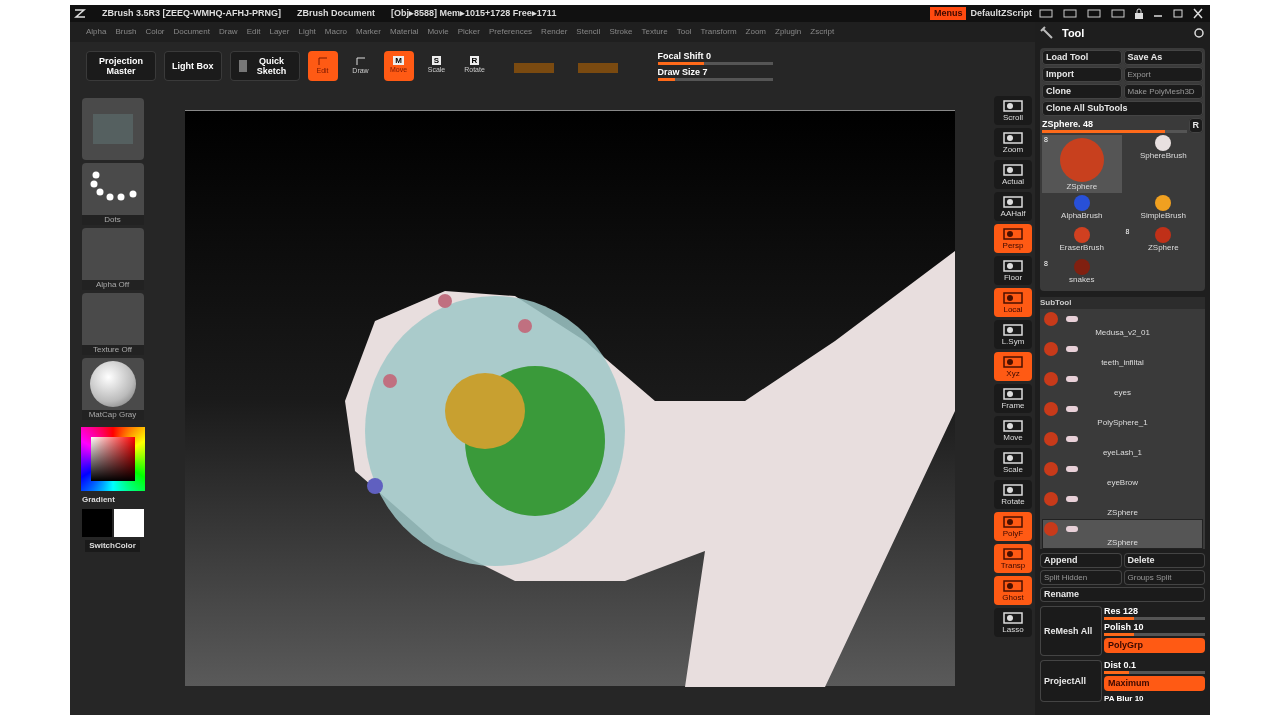 The width and height of the screenshot is (1280, 720). Describe the element at coordinates (1122, 303) in the screenshot. I see `subtool-header: SubTool` at that location.